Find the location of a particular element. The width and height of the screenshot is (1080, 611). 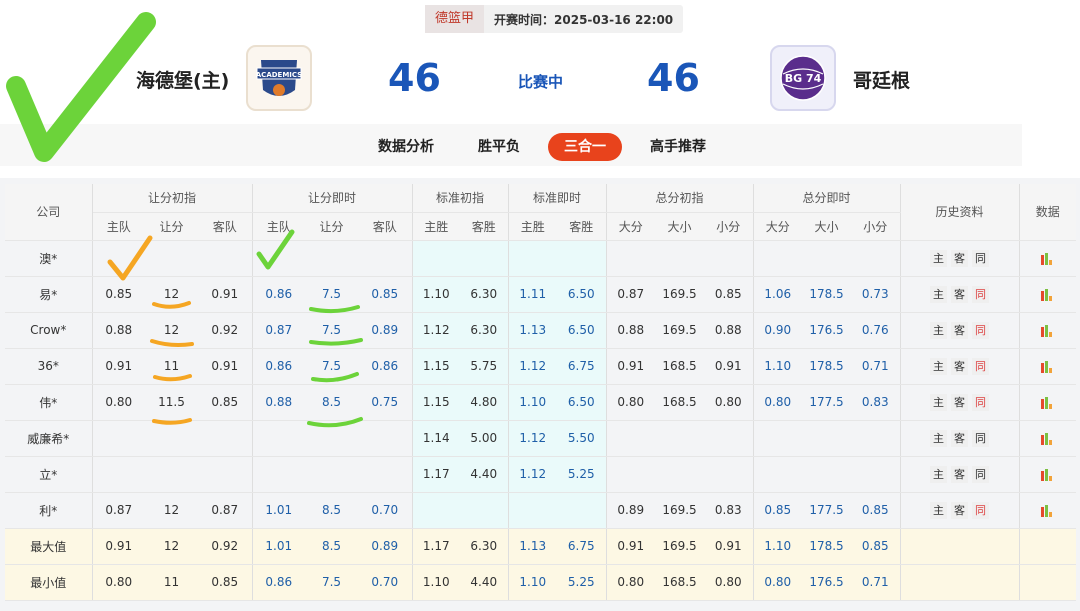

header-total-initial: 总分初指 is located at coordinates (680, 198).